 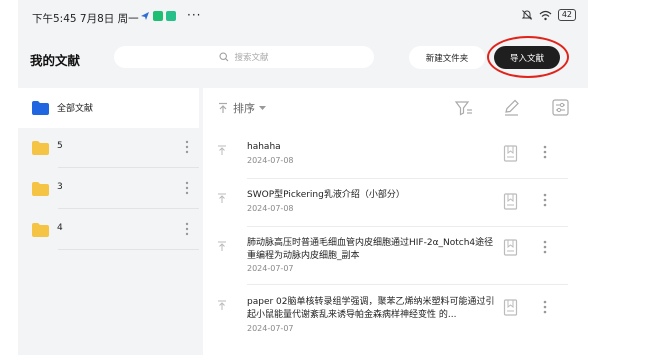 I want to click on status-bar: 下午5:45 7月8日 周一 ··· 42, so click(x=303, y=16).